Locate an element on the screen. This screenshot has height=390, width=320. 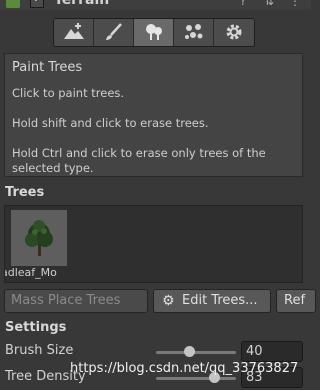
tree-preview-icon is located at coordinates (39, 238).